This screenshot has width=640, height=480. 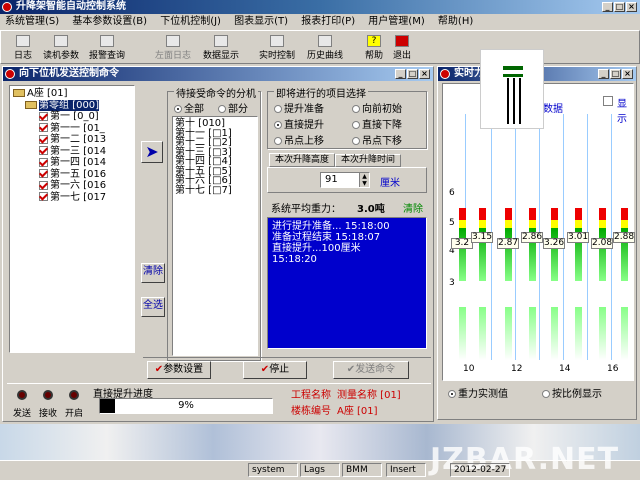 What do you see at coordinates (179, 370) in the screenshot?
I see `param-settings-button: ✔参数设置` at bounding box center [179, 370].